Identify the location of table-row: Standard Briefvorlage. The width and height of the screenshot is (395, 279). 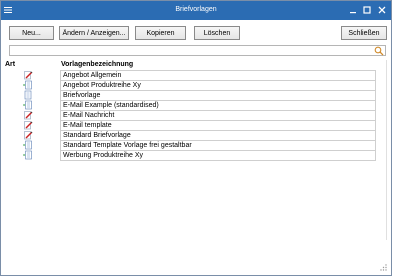
(189, 135).